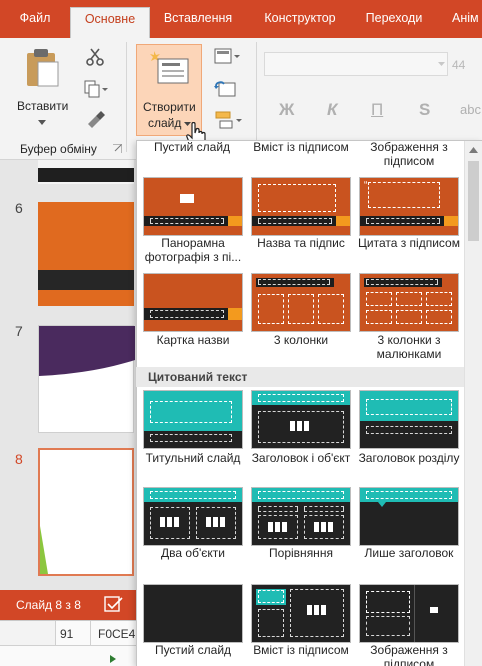 The width and height of the screenshot is (482, 666). Describe the element at coordinates (193, 553) in the screenshot. I see `layout-label: Два об'єкти` at that location.